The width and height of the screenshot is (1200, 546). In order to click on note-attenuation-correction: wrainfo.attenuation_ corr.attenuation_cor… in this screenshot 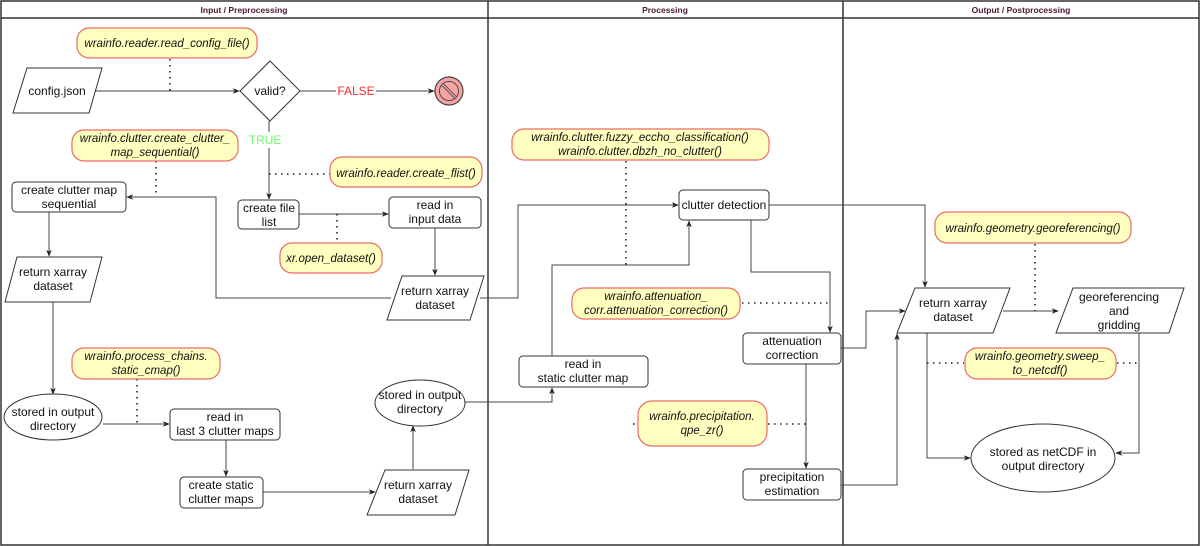, I will do `click(656, 303)`.